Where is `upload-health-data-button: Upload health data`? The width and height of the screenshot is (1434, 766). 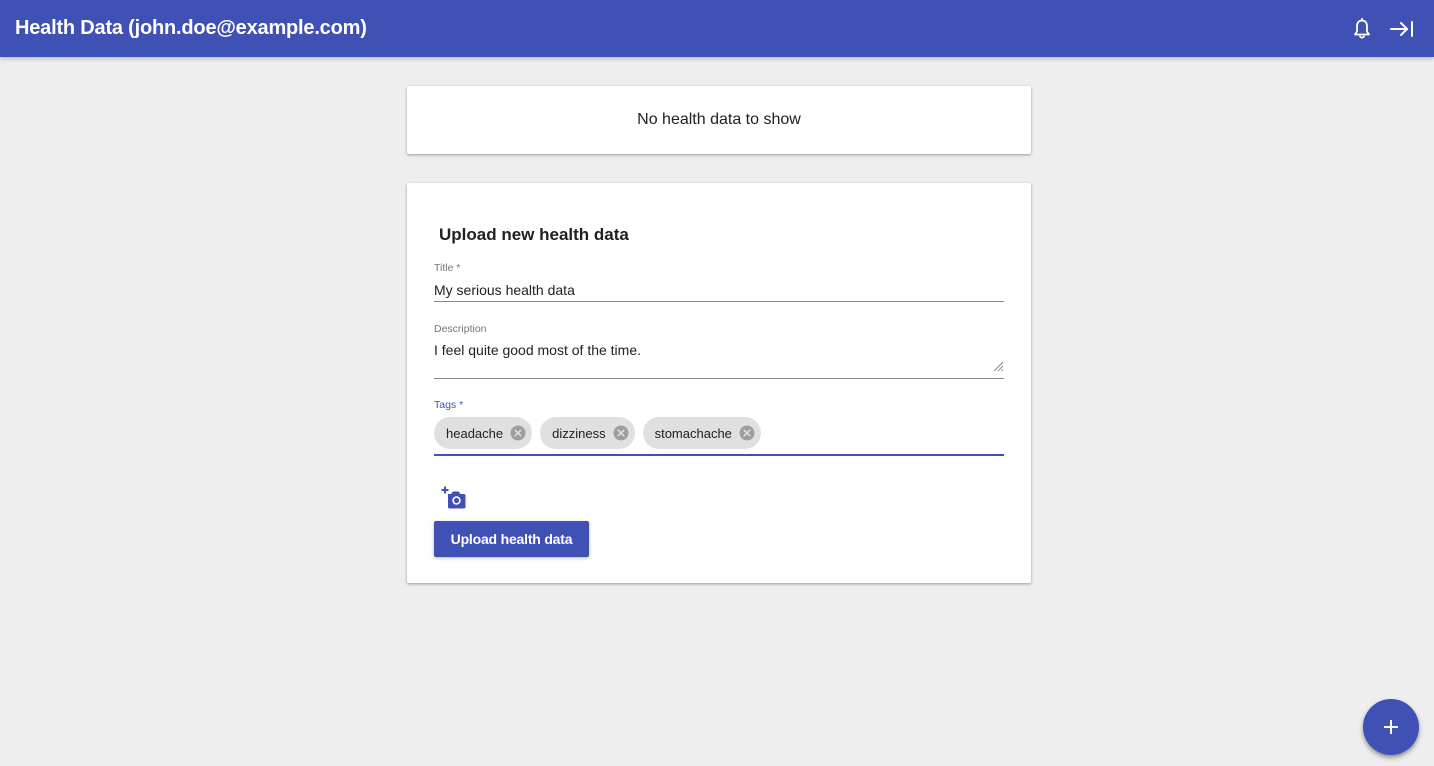 upload-health-data-button: Upload health data is located at coordinates (511, 539).